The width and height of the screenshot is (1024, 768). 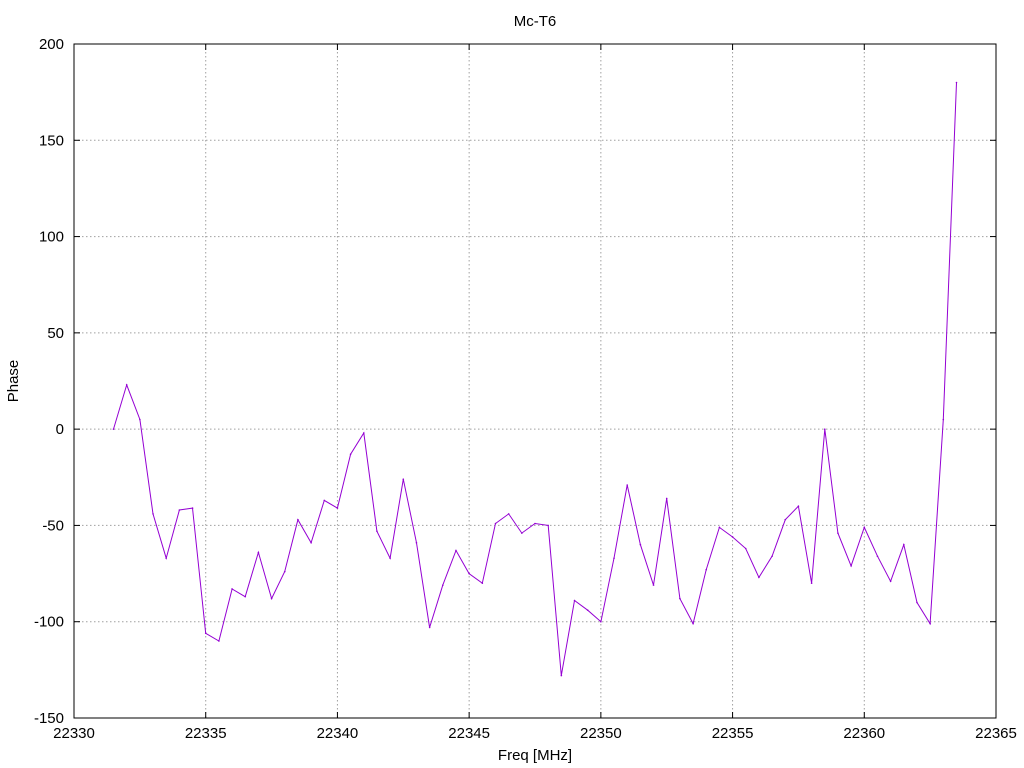 I want to click on y-tick-label: 50, so click(x=55, y=333).